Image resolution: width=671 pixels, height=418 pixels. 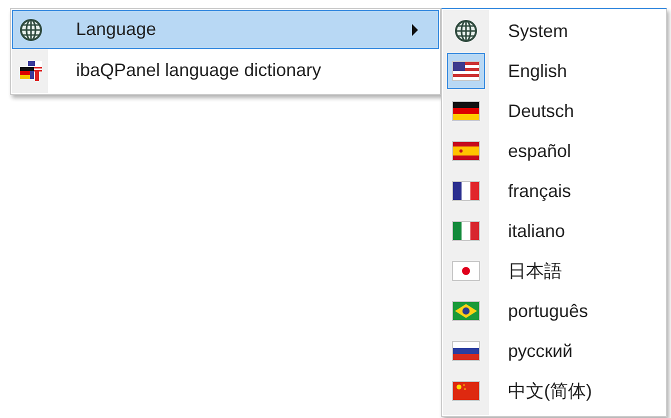 What do you see at coordinates (466, 231) in the screenshot?
I see `italian-flag-icon` at bounding box center [466, 231].